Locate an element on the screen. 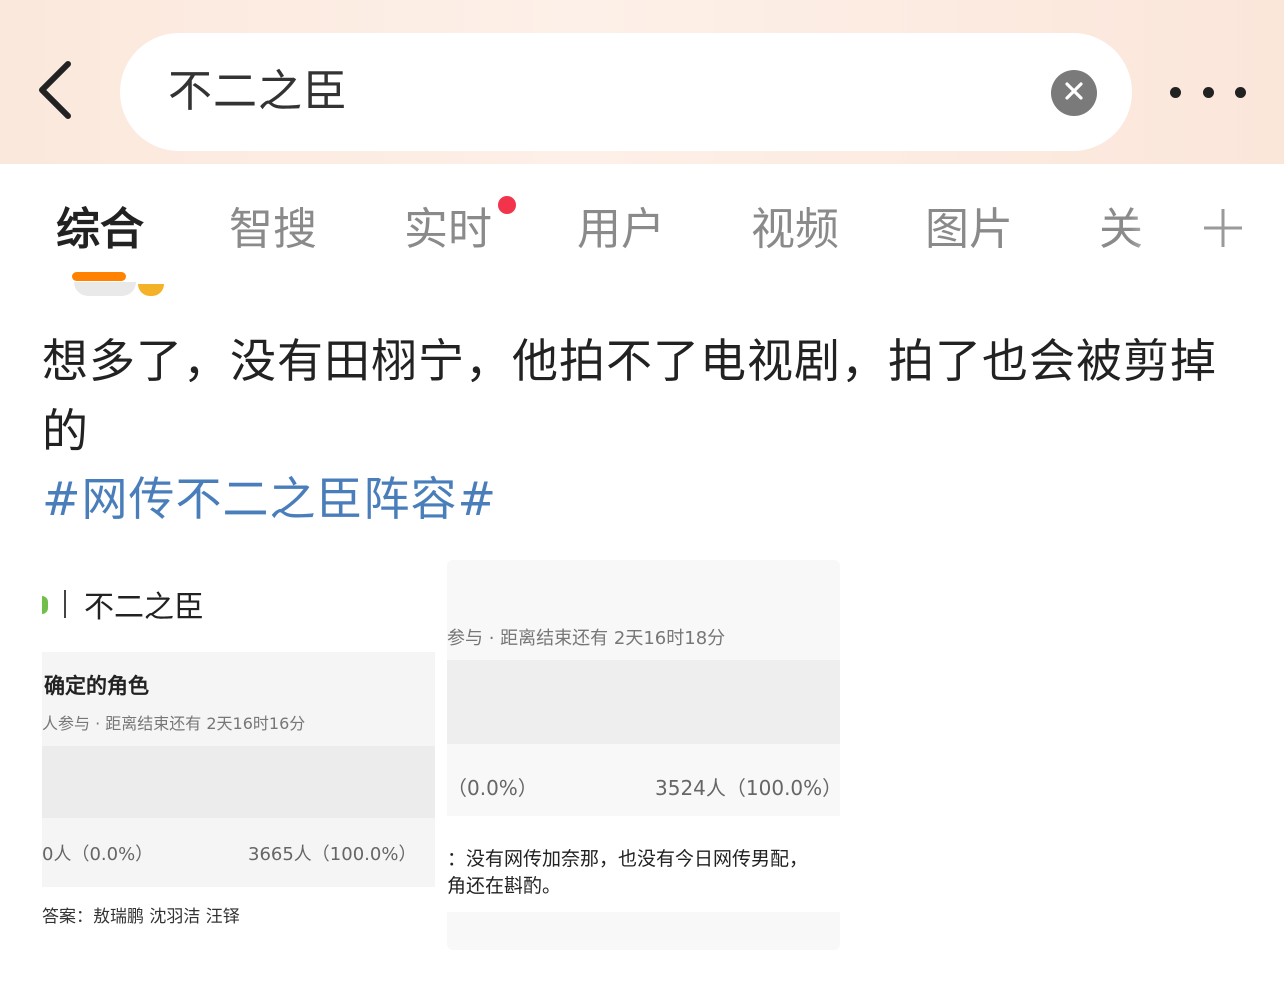  avatar is located at coordinates (105, 289).